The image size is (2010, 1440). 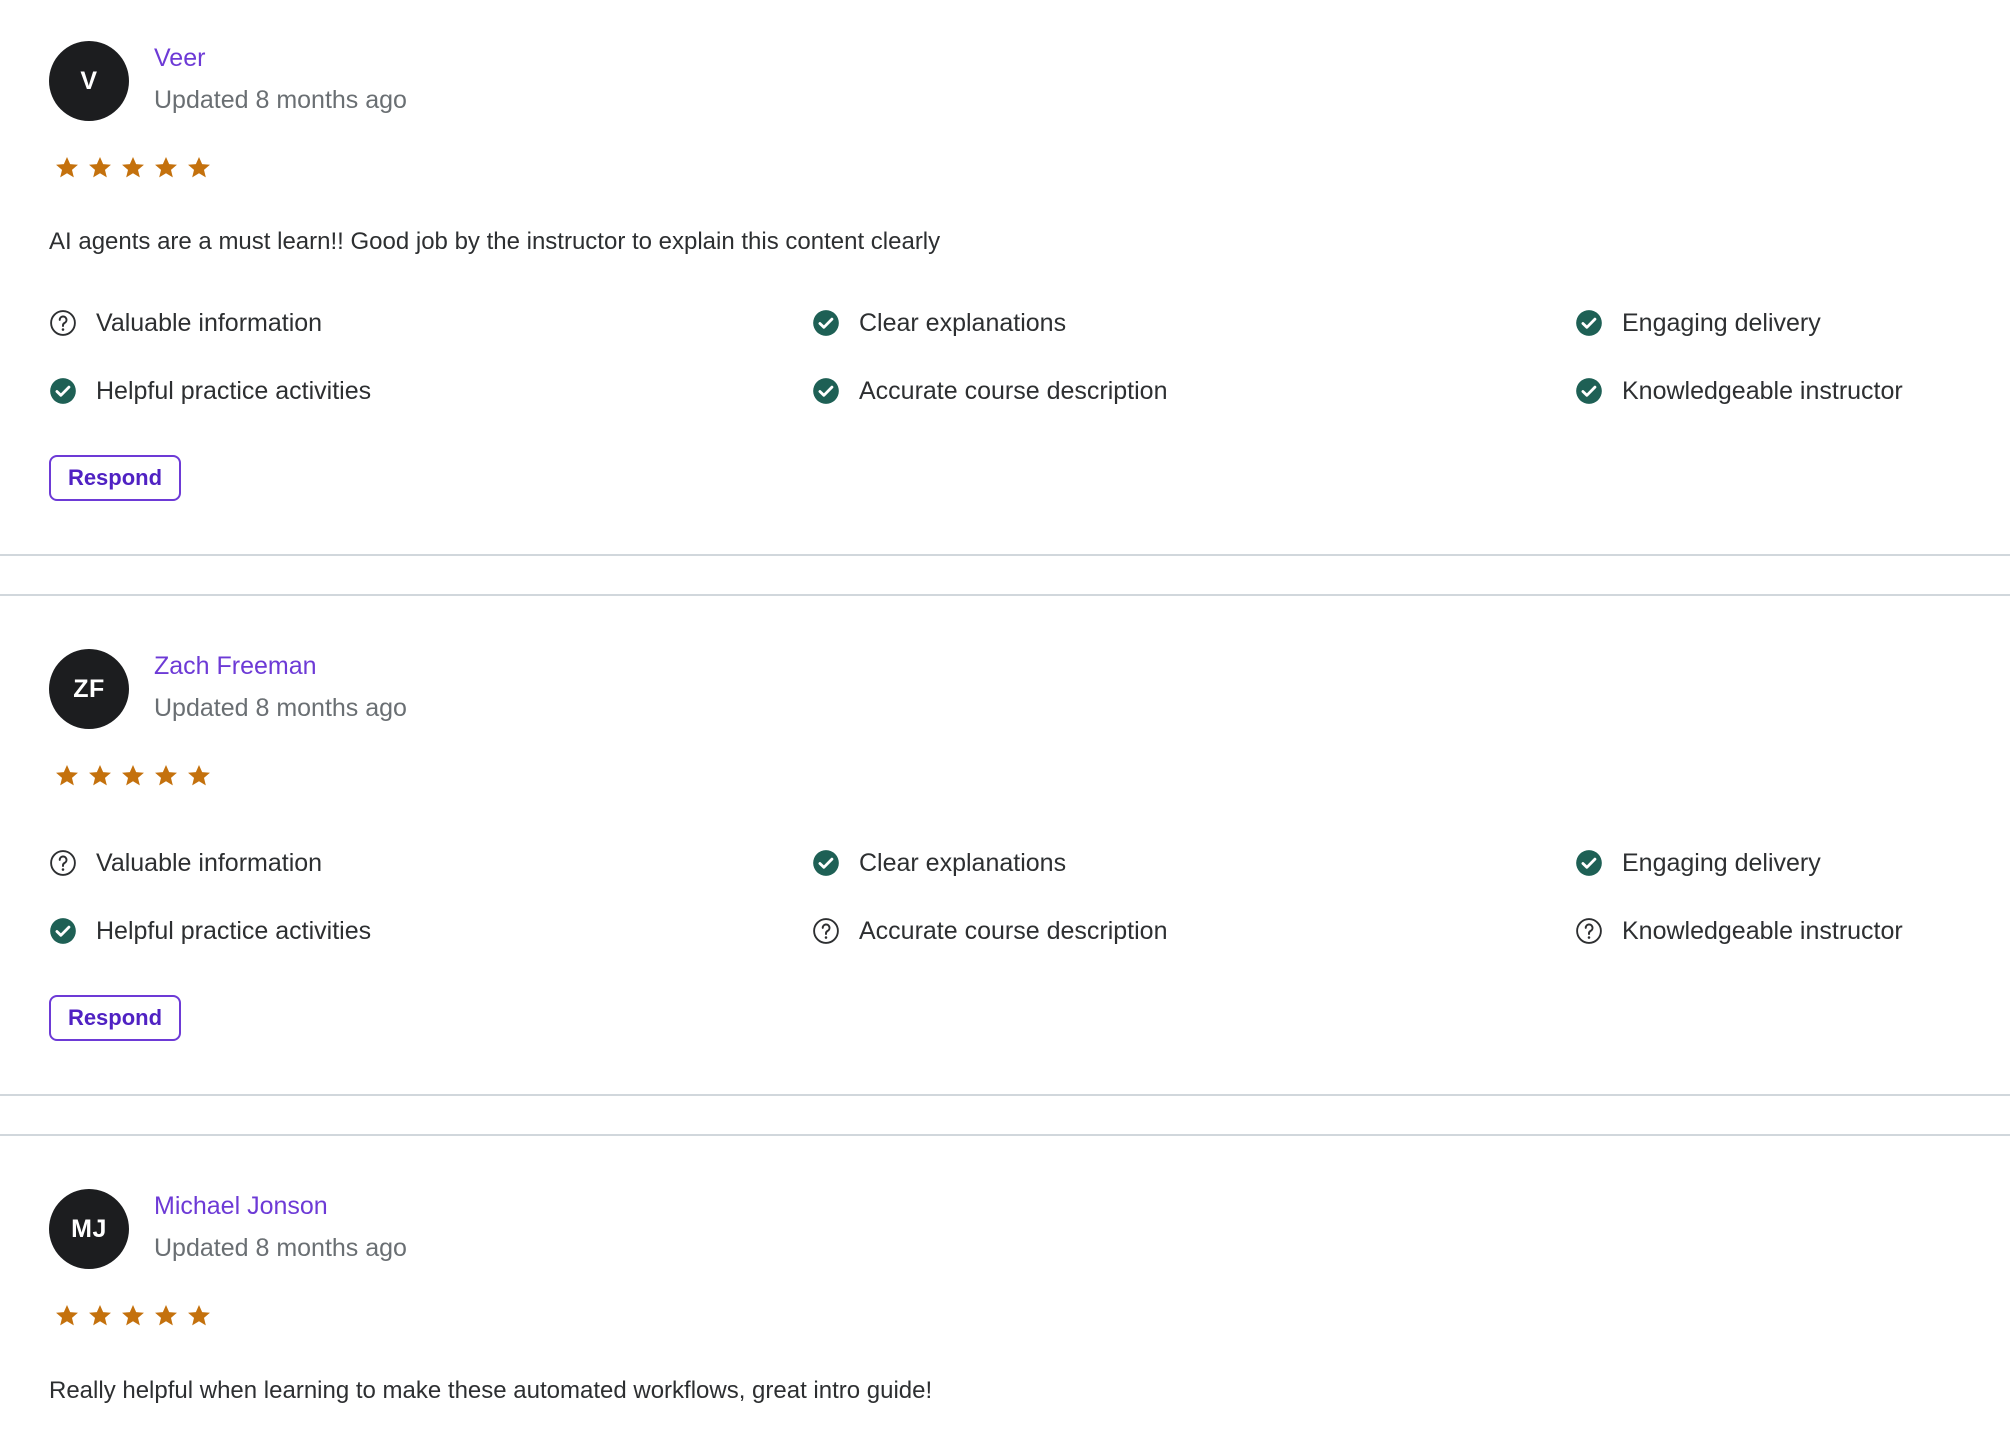 What do you see at coordinates (89, 1229) in the screenshot?
I see `avatar: MJ` at bounding box center [89, 1229].